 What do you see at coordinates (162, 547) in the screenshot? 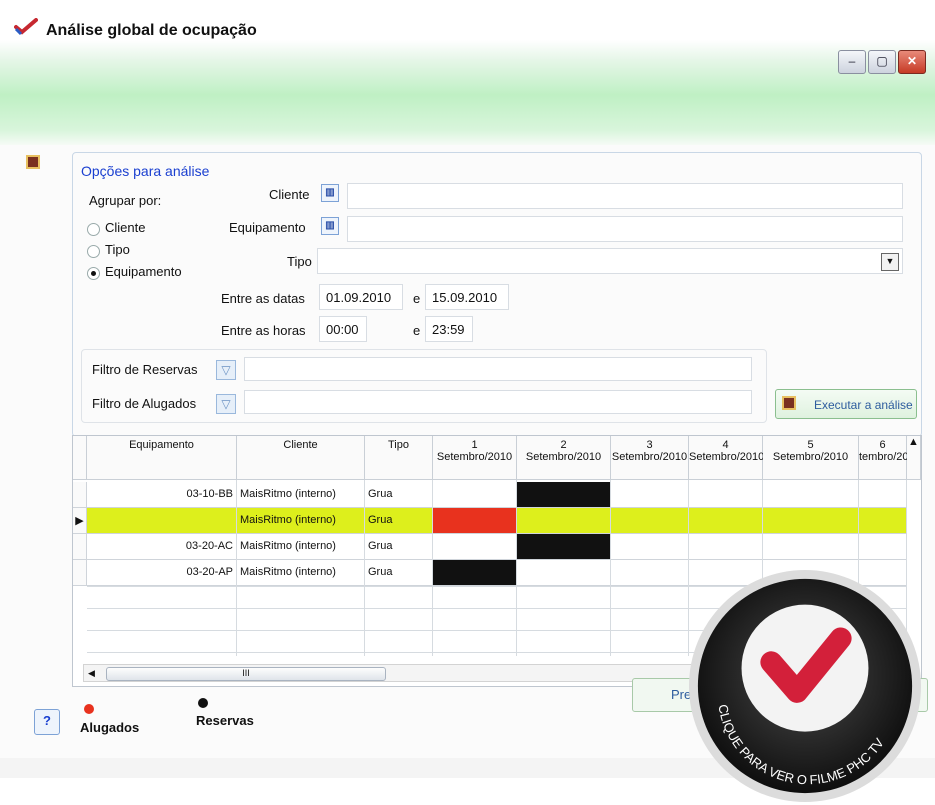
I see `equipamento-cell: 03-20-AC` at bounding box center [162, 547].